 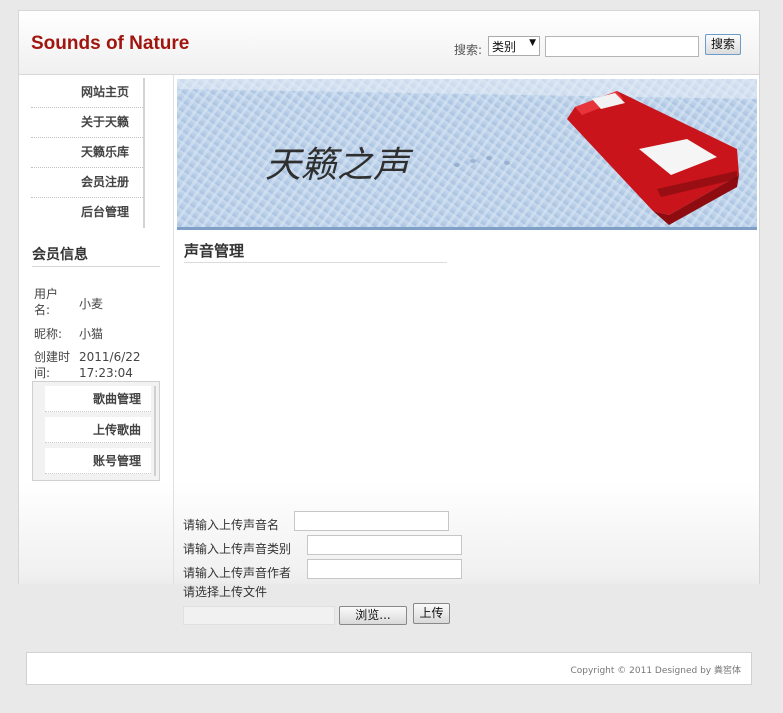 What do you see at coordinates (468, 50) in the screenshot?
I see `search-label: 搜索:` at bounding box center [468, 50].